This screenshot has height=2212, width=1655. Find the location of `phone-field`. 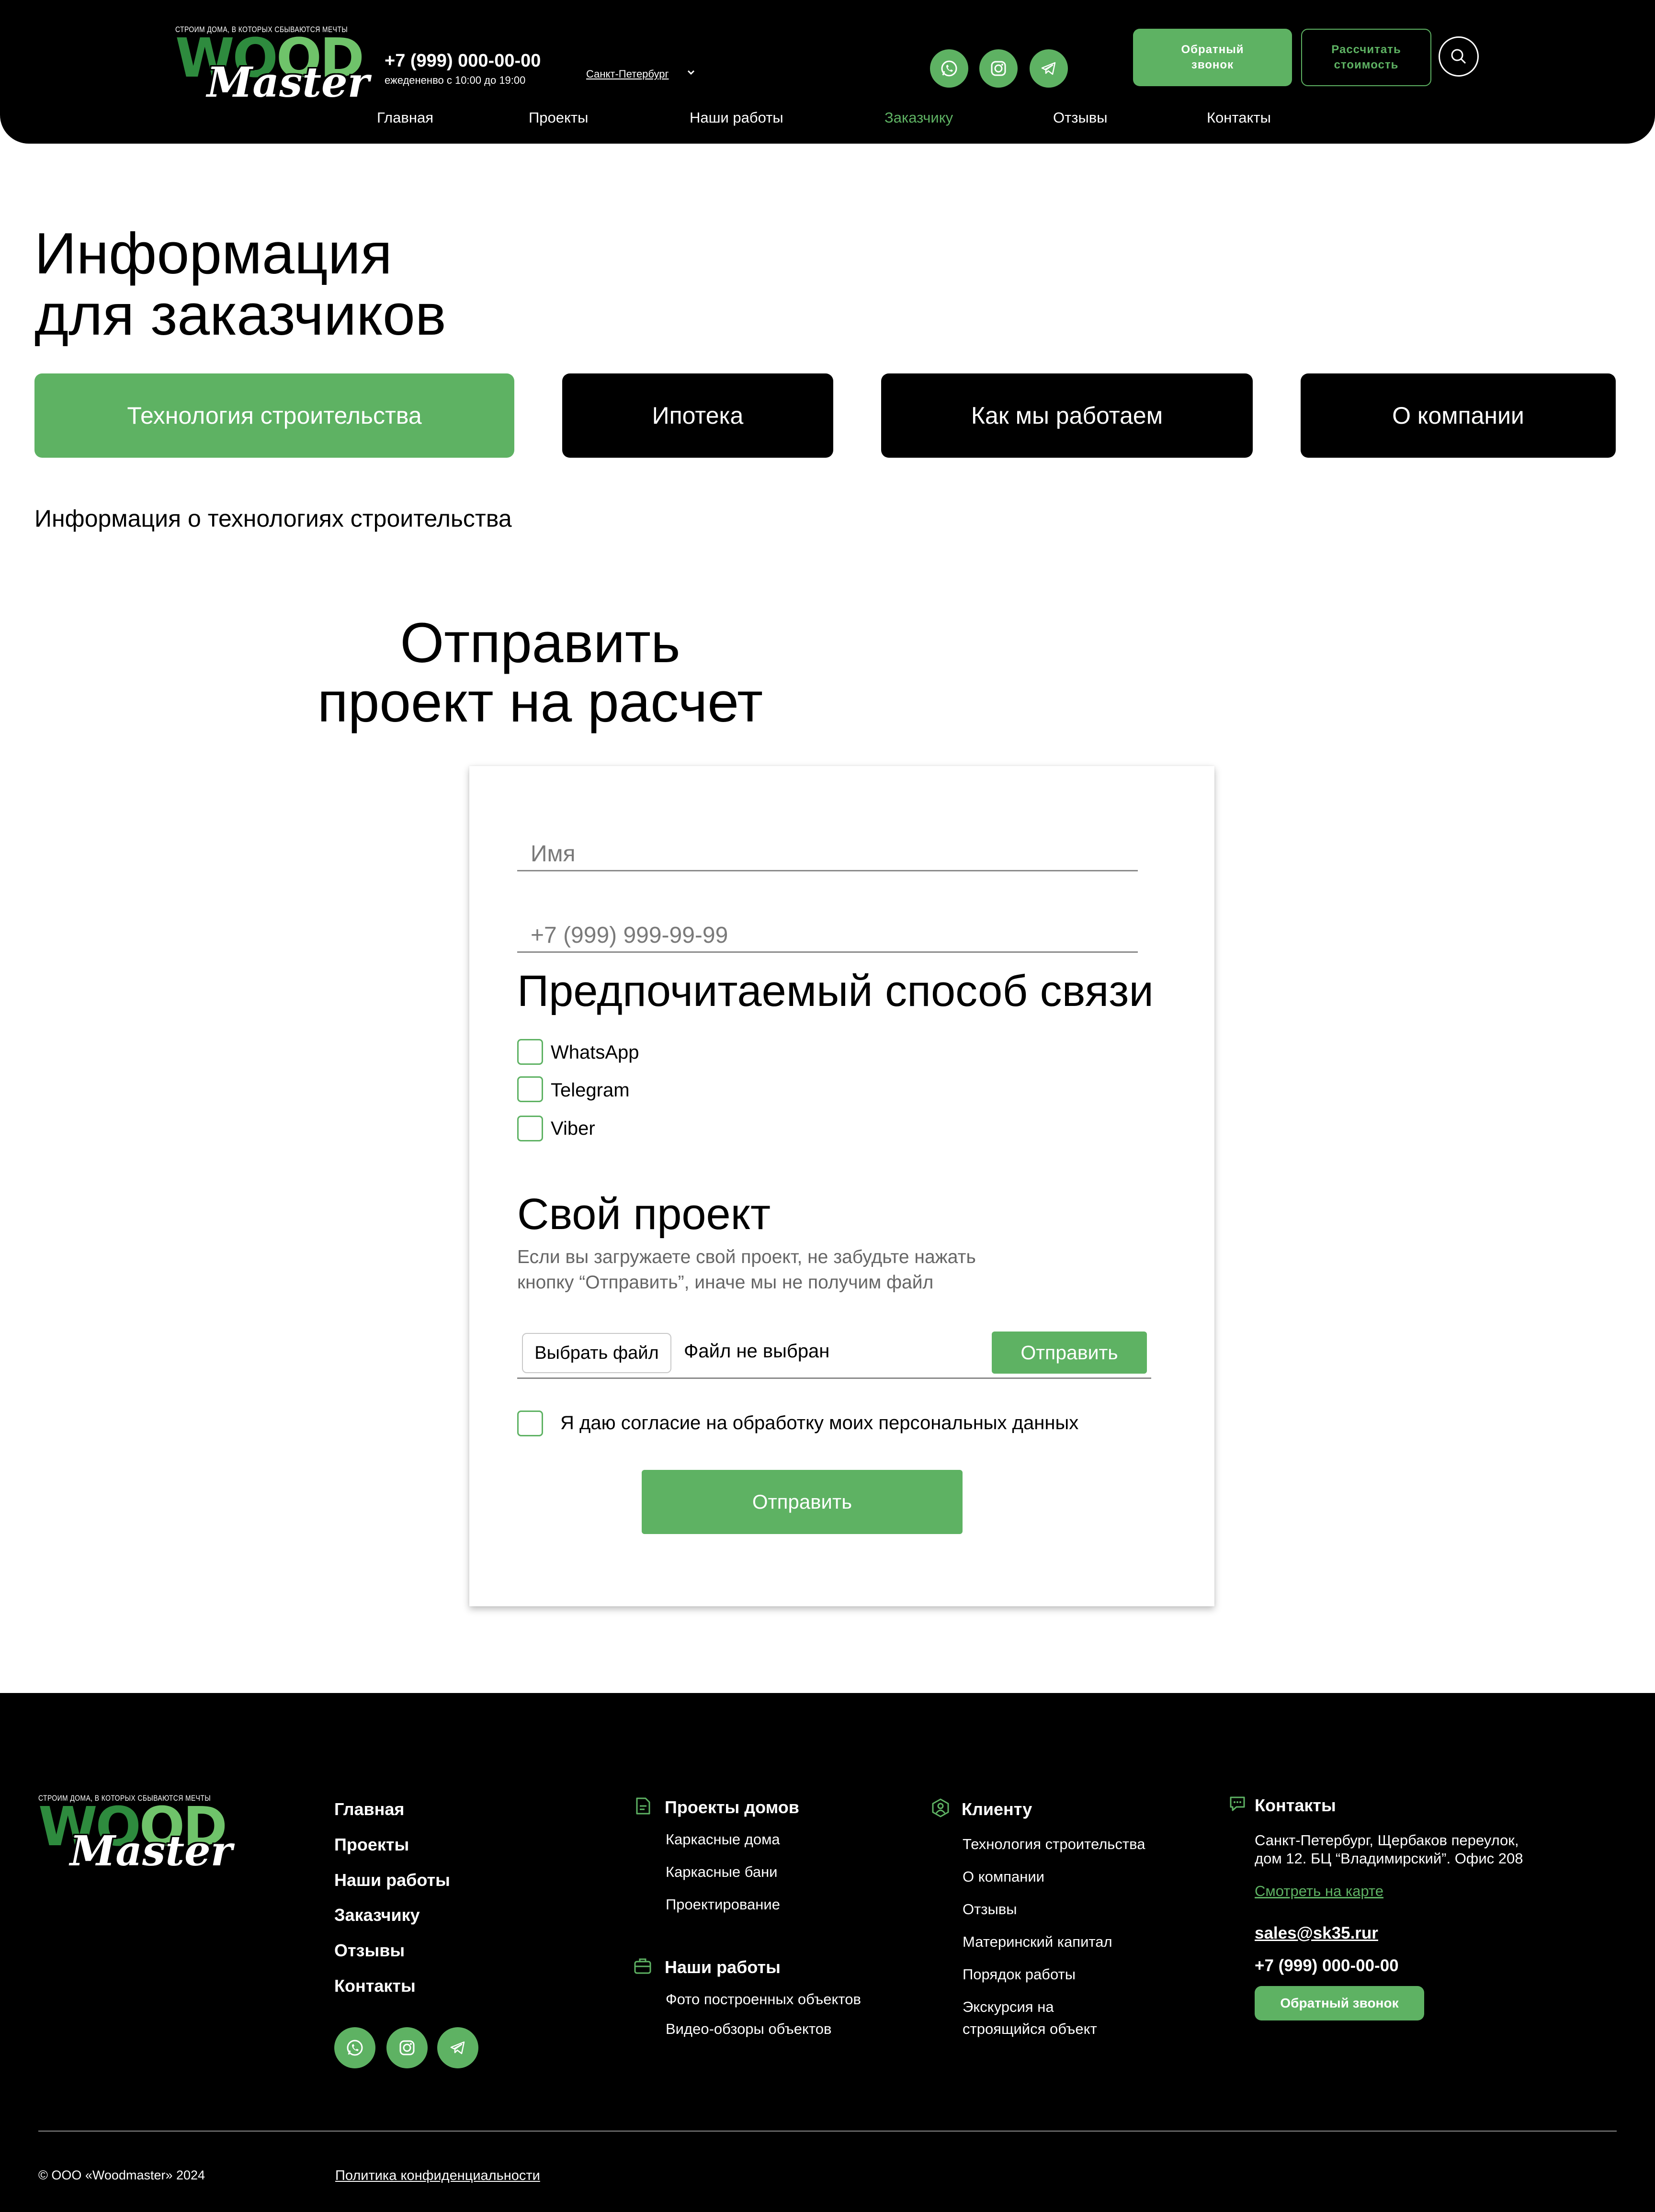

phone-field is located at coordinates (827, 933).